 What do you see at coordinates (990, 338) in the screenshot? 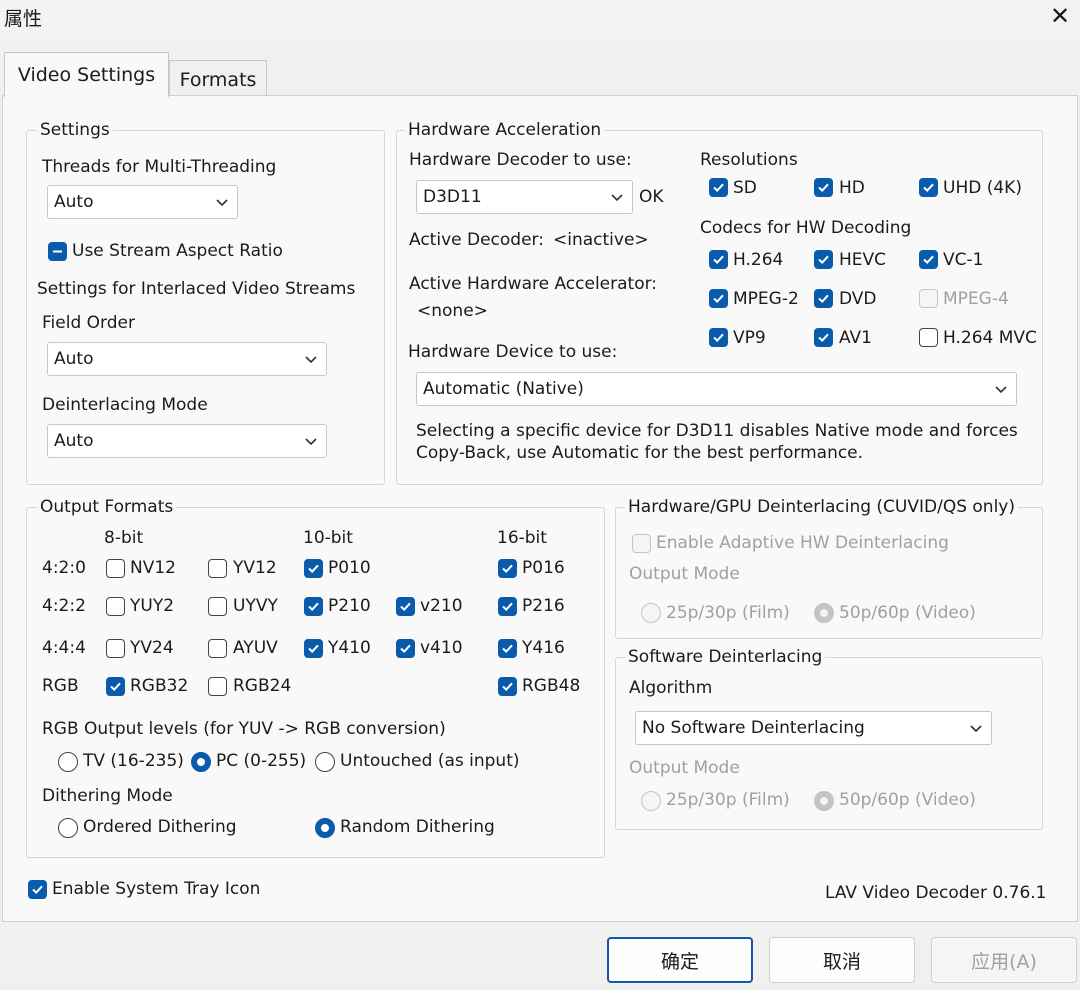
I see `codec-h264mvc-label: H.264 MVC` at bounding box center [990, 338].